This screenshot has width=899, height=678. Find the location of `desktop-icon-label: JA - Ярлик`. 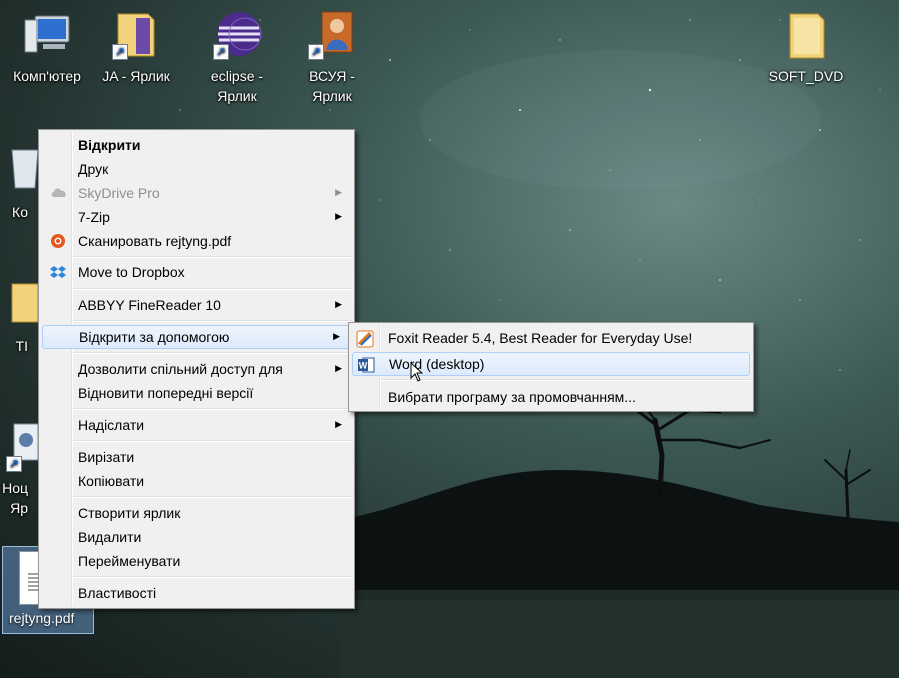

desktop-icon-label: JA - Ярлик is located at coordinates (136, 76).